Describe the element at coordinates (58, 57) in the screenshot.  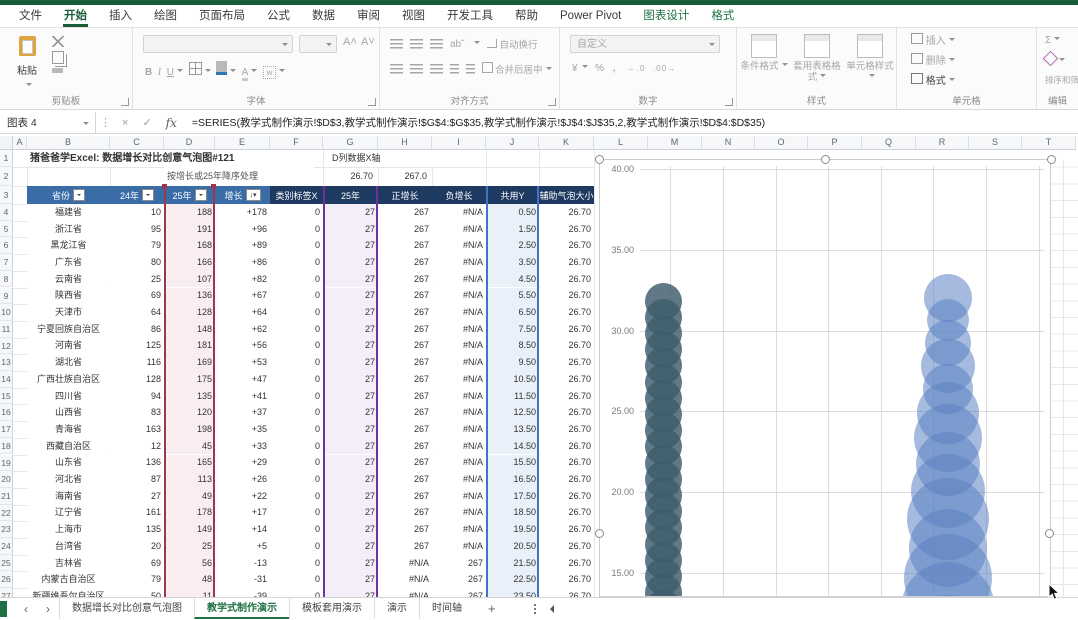
I see `copy-icon` at that location.